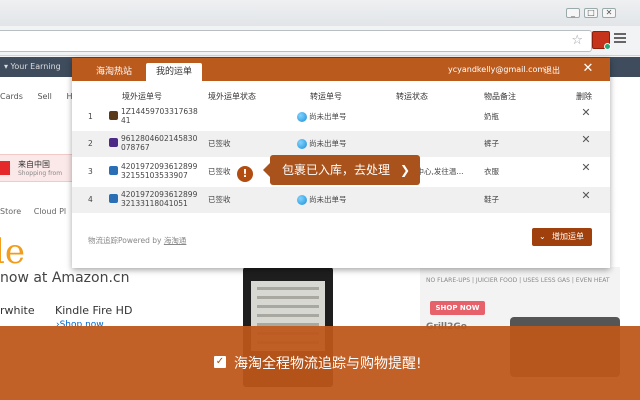 Image resolution: width=640 pixels, height=400 pixels. Describe the element at coordinates (591, 13) in the screenshot. I see `maximize-button: □` at that location.